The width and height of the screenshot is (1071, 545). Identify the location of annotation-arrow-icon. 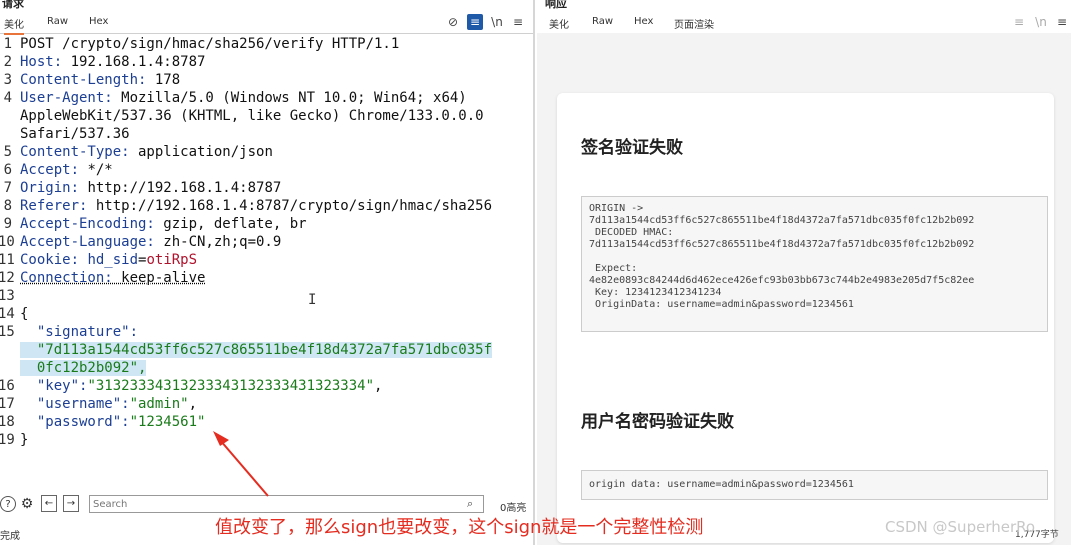
(241, 464).